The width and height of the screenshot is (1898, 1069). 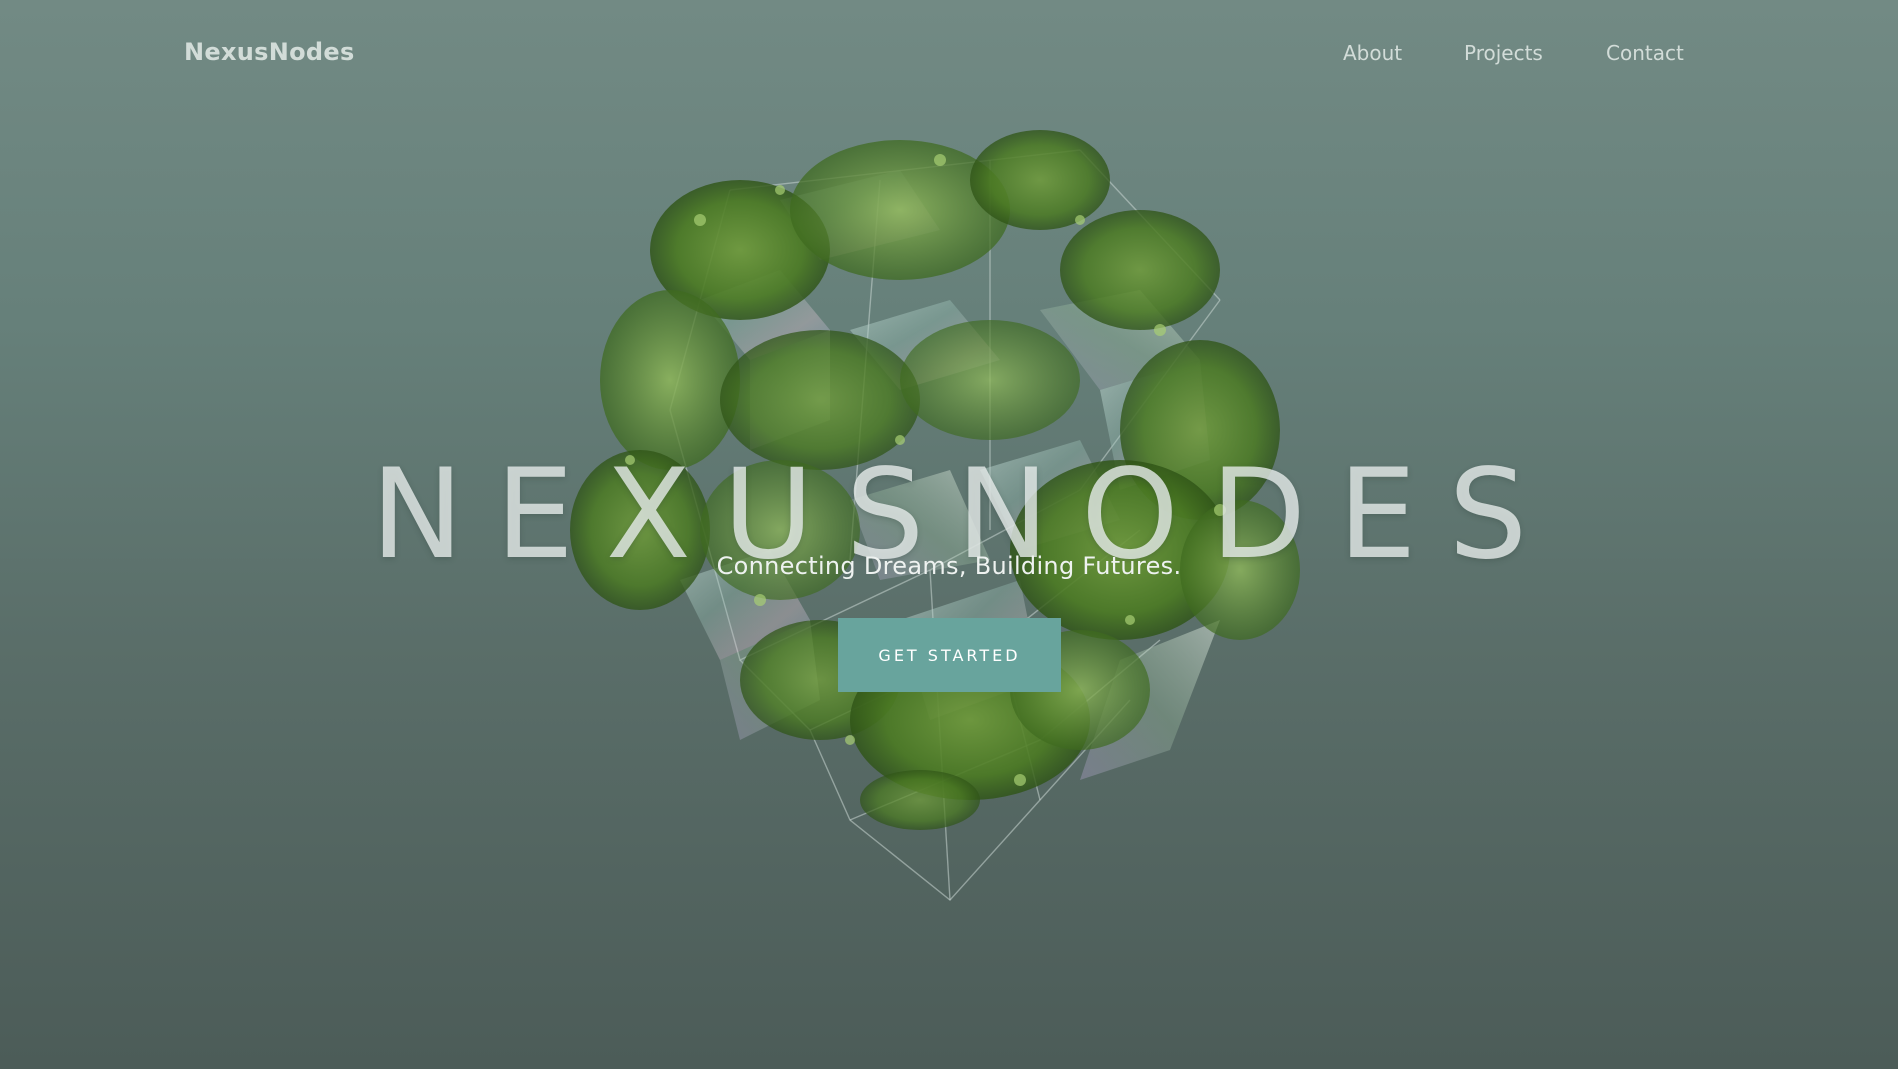 I want to click on brand-logo: NexusNodes, so click(x=269, y=52).